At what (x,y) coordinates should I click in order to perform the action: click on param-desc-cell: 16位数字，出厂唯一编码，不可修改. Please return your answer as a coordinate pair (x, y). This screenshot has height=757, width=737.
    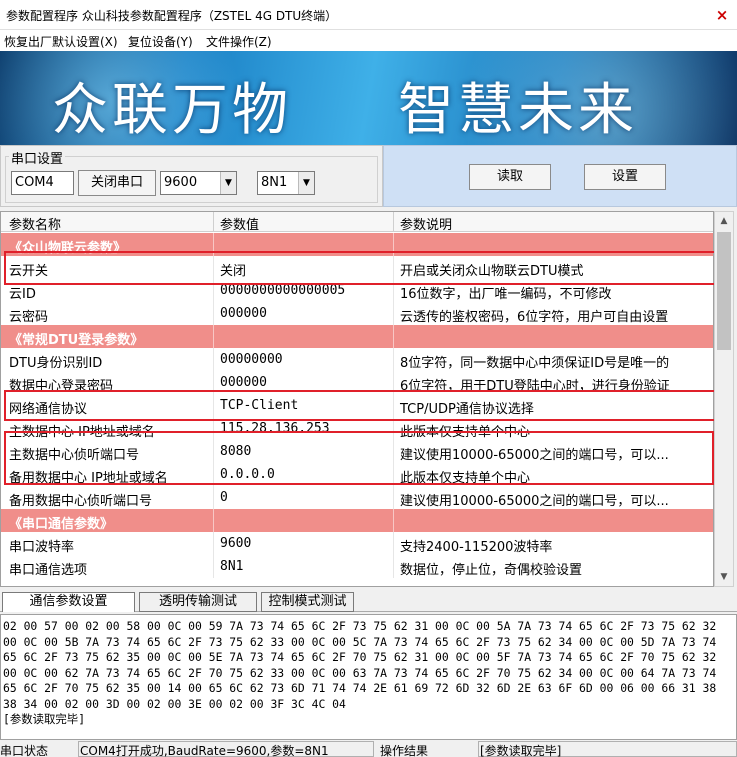
    Looking at the image, I should click on (506, 294).